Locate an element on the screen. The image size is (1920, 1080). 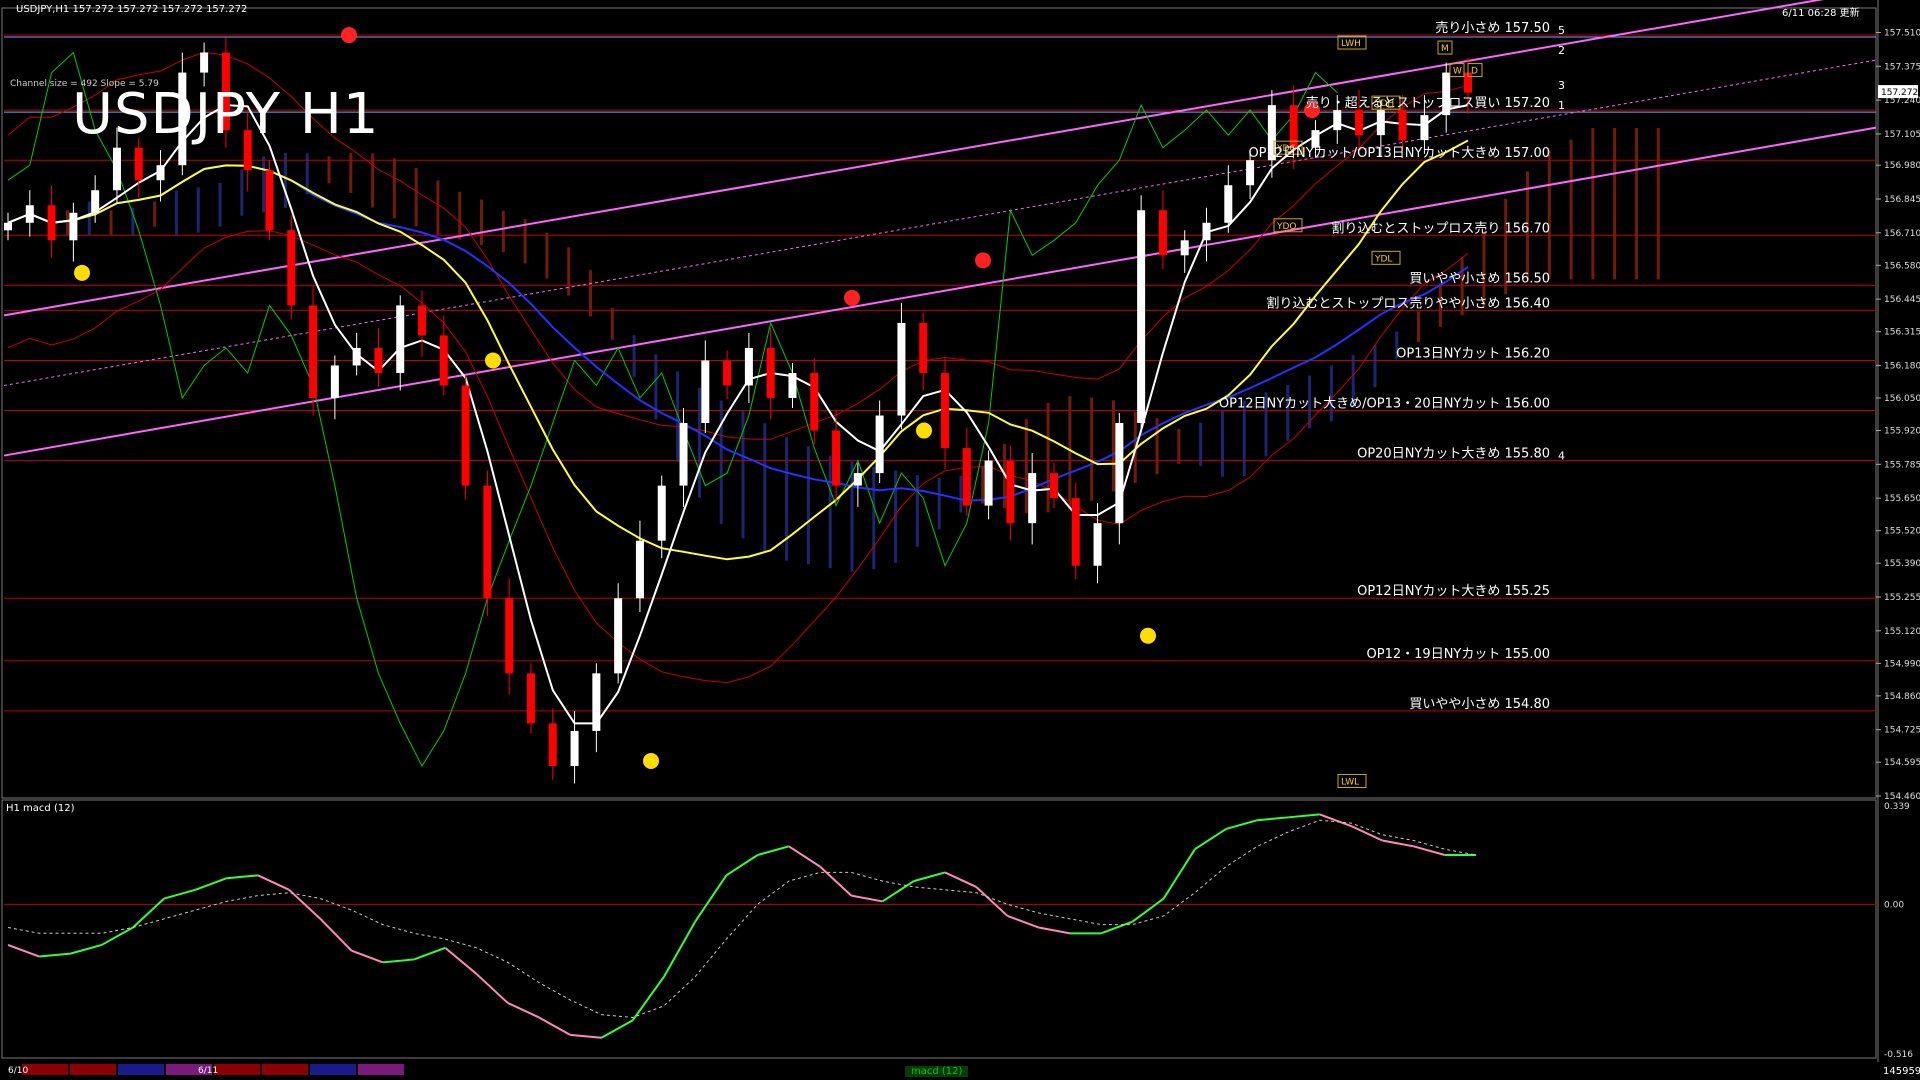
price-tick-label: 157.105 is located at coordinates (1902, 135).